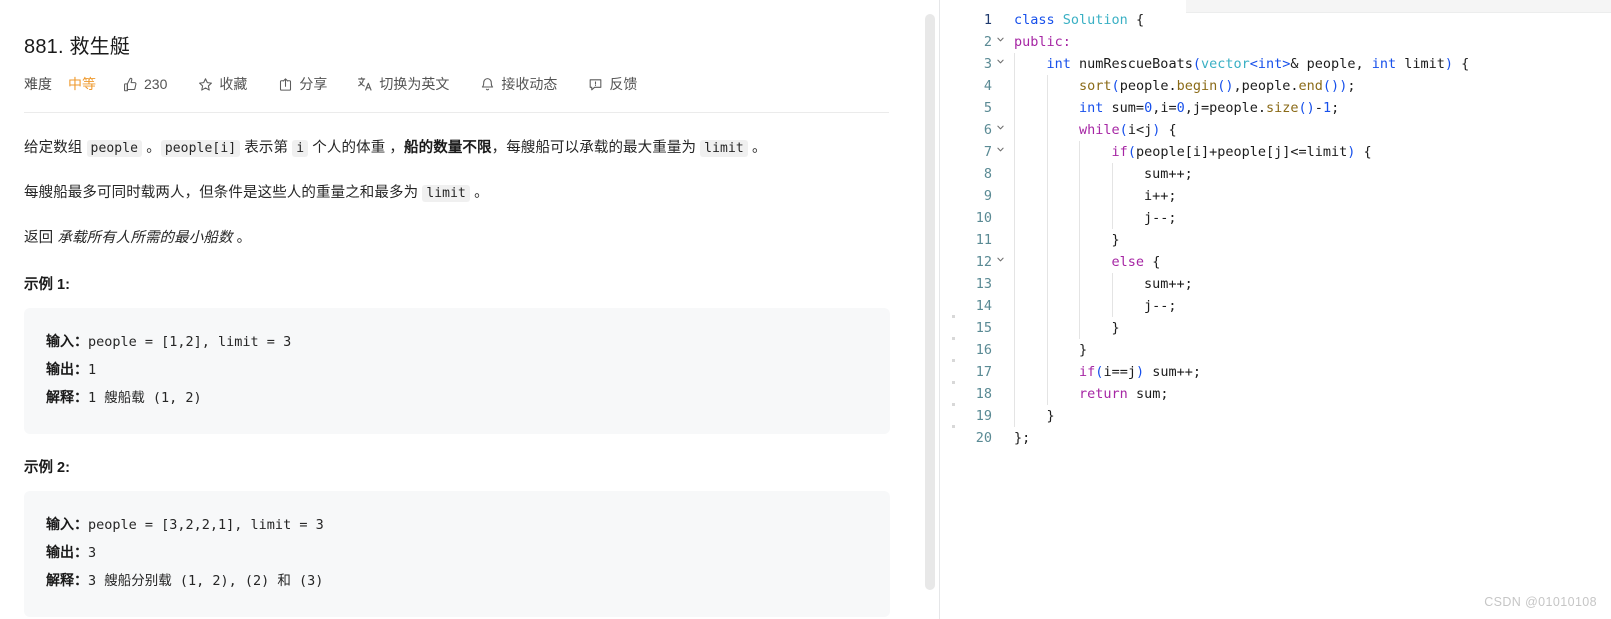 This screenshot has width=1611, height=619. Describe the element at coordinates (1197, 86) in the screenshot. I see `code-token: begin` at that location.